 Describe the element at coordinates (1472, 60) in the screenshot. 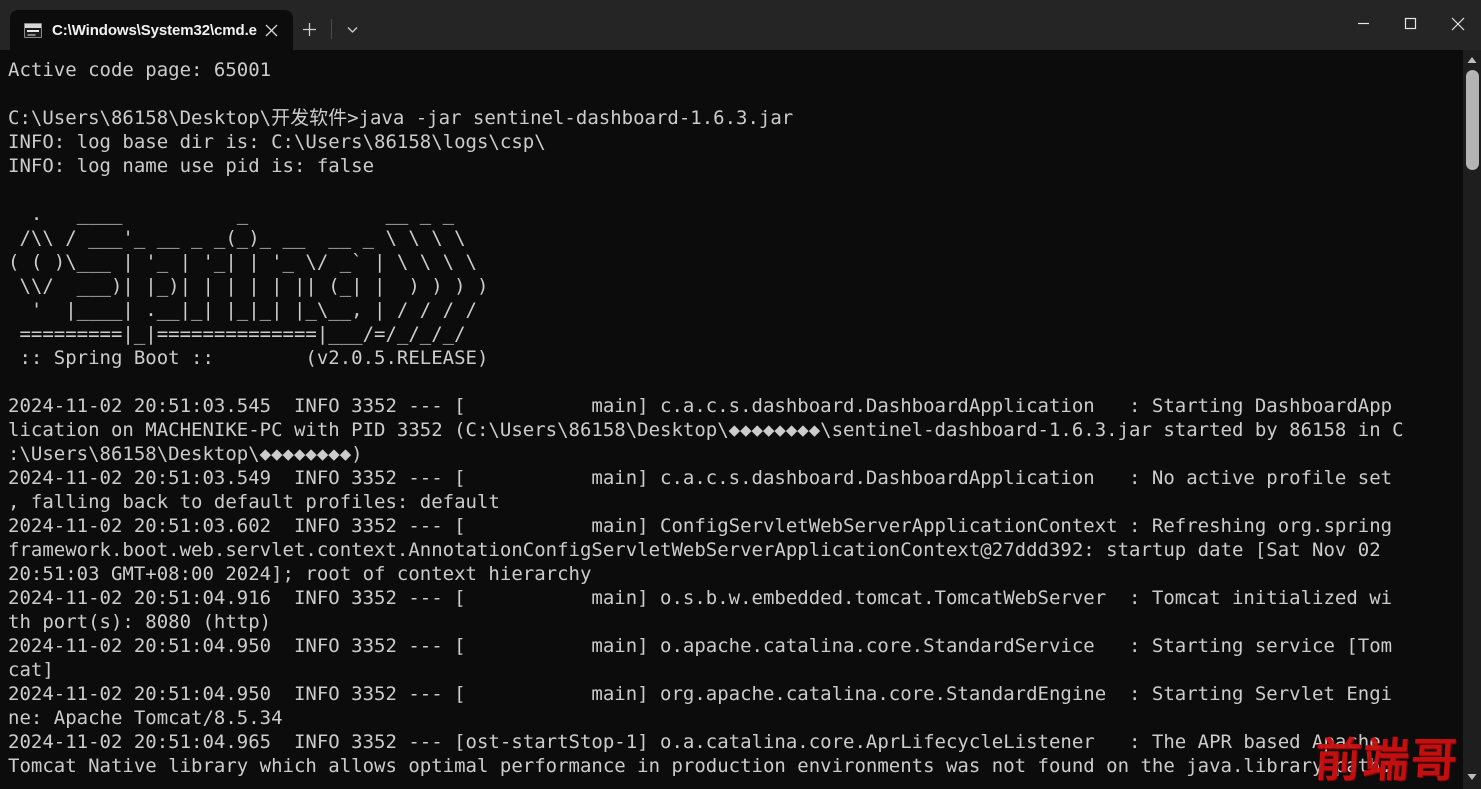

I see `scroll-up-icon` at that location.